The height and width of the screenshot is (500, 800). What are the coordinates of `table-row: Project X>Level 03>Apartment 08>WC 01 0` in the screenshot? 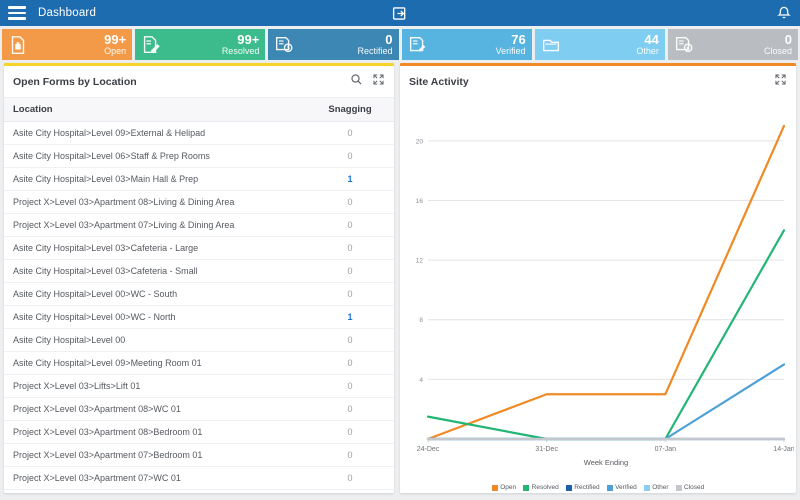 It's located at (199, 409).